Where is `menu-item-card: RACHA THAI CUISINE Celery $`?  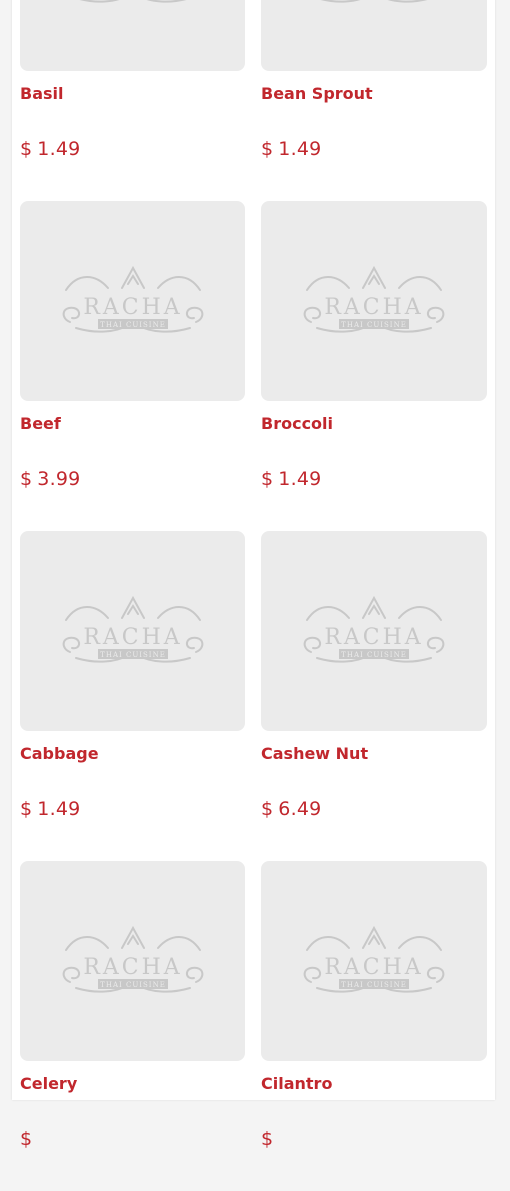
menu-item-card: RACHA THAI CUISINE Celery $ is located at coordinates (132, 1026).